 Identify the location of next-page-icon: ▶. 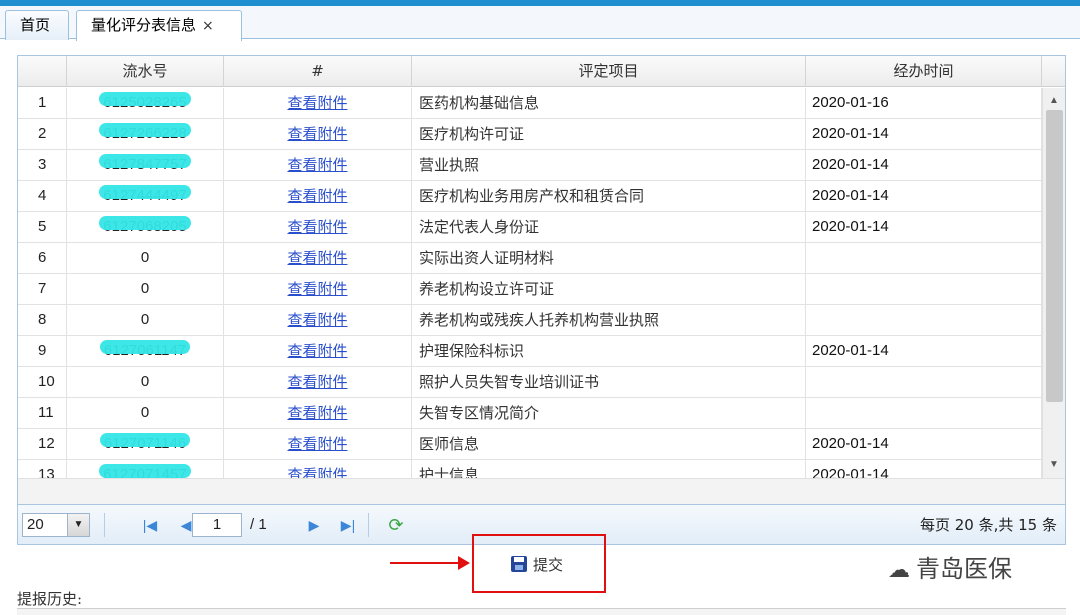
(314, 525).